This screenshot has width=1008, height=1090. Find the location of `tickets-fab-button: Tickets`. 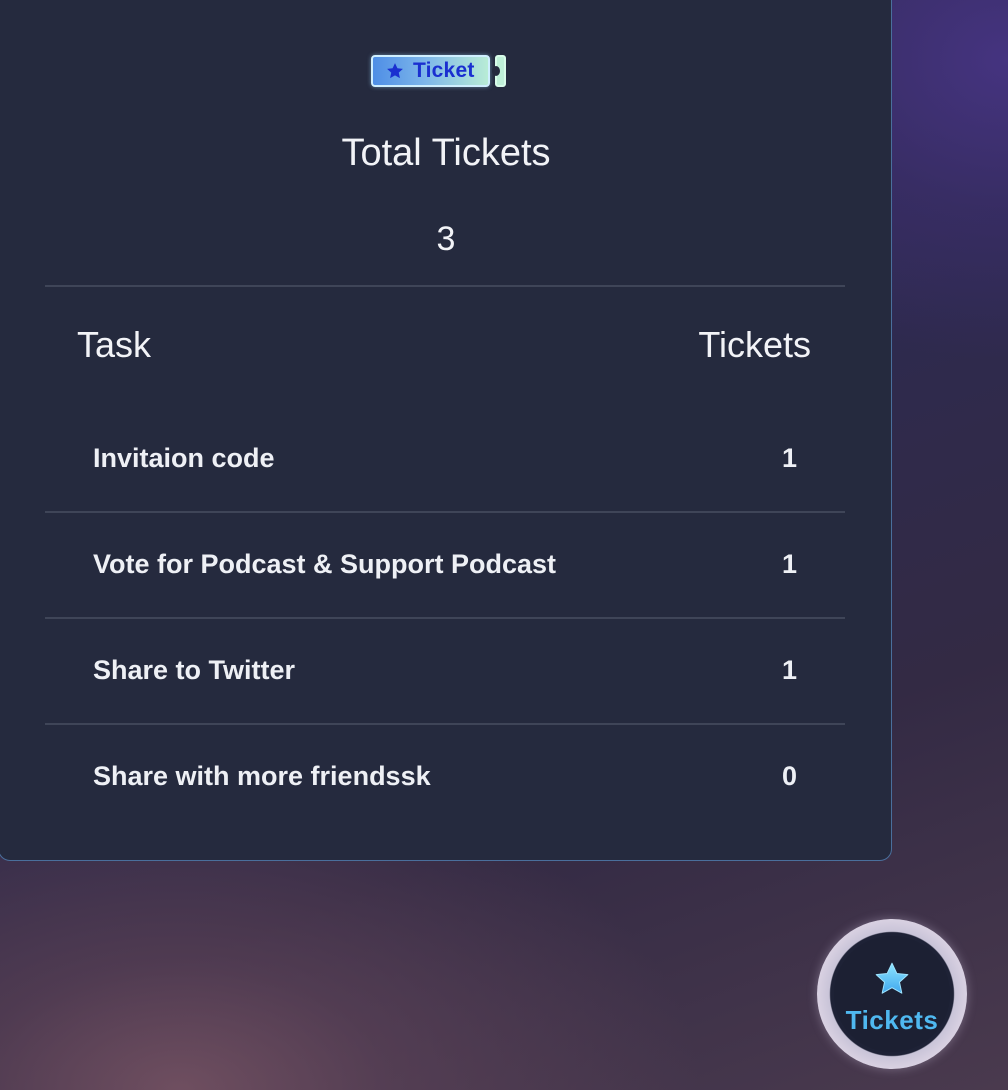

tickets-fab-button: Tickets is located at coordinates (892, 994).